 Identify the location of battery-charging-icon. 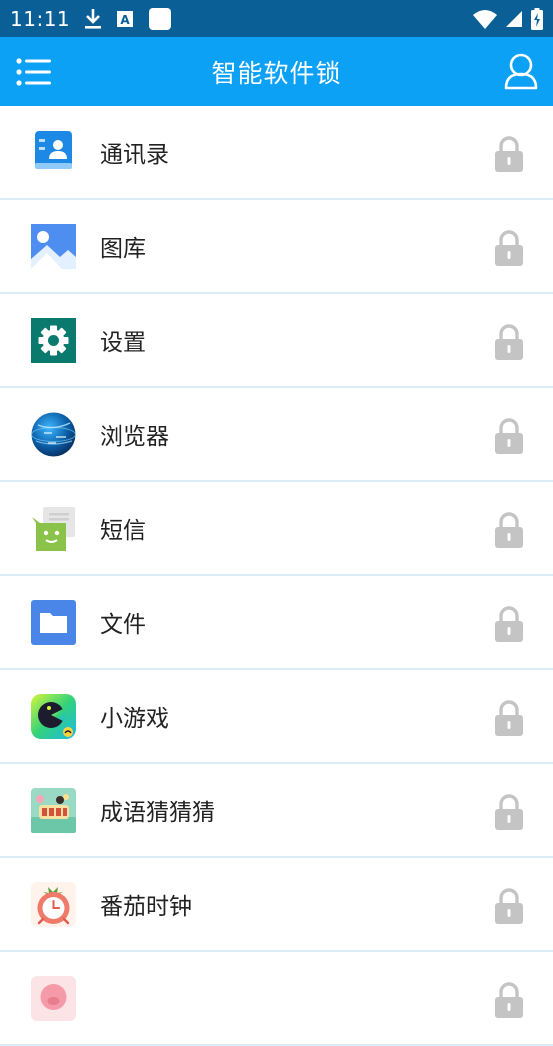
(537, 18).